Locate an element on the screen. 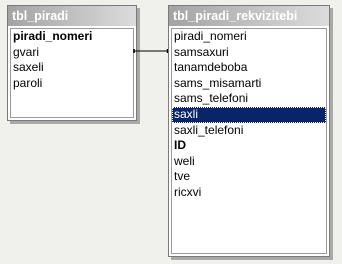 This screenshot has width=342, height=264. field-item: tanamdeboba is located at coordinates (249, 68).